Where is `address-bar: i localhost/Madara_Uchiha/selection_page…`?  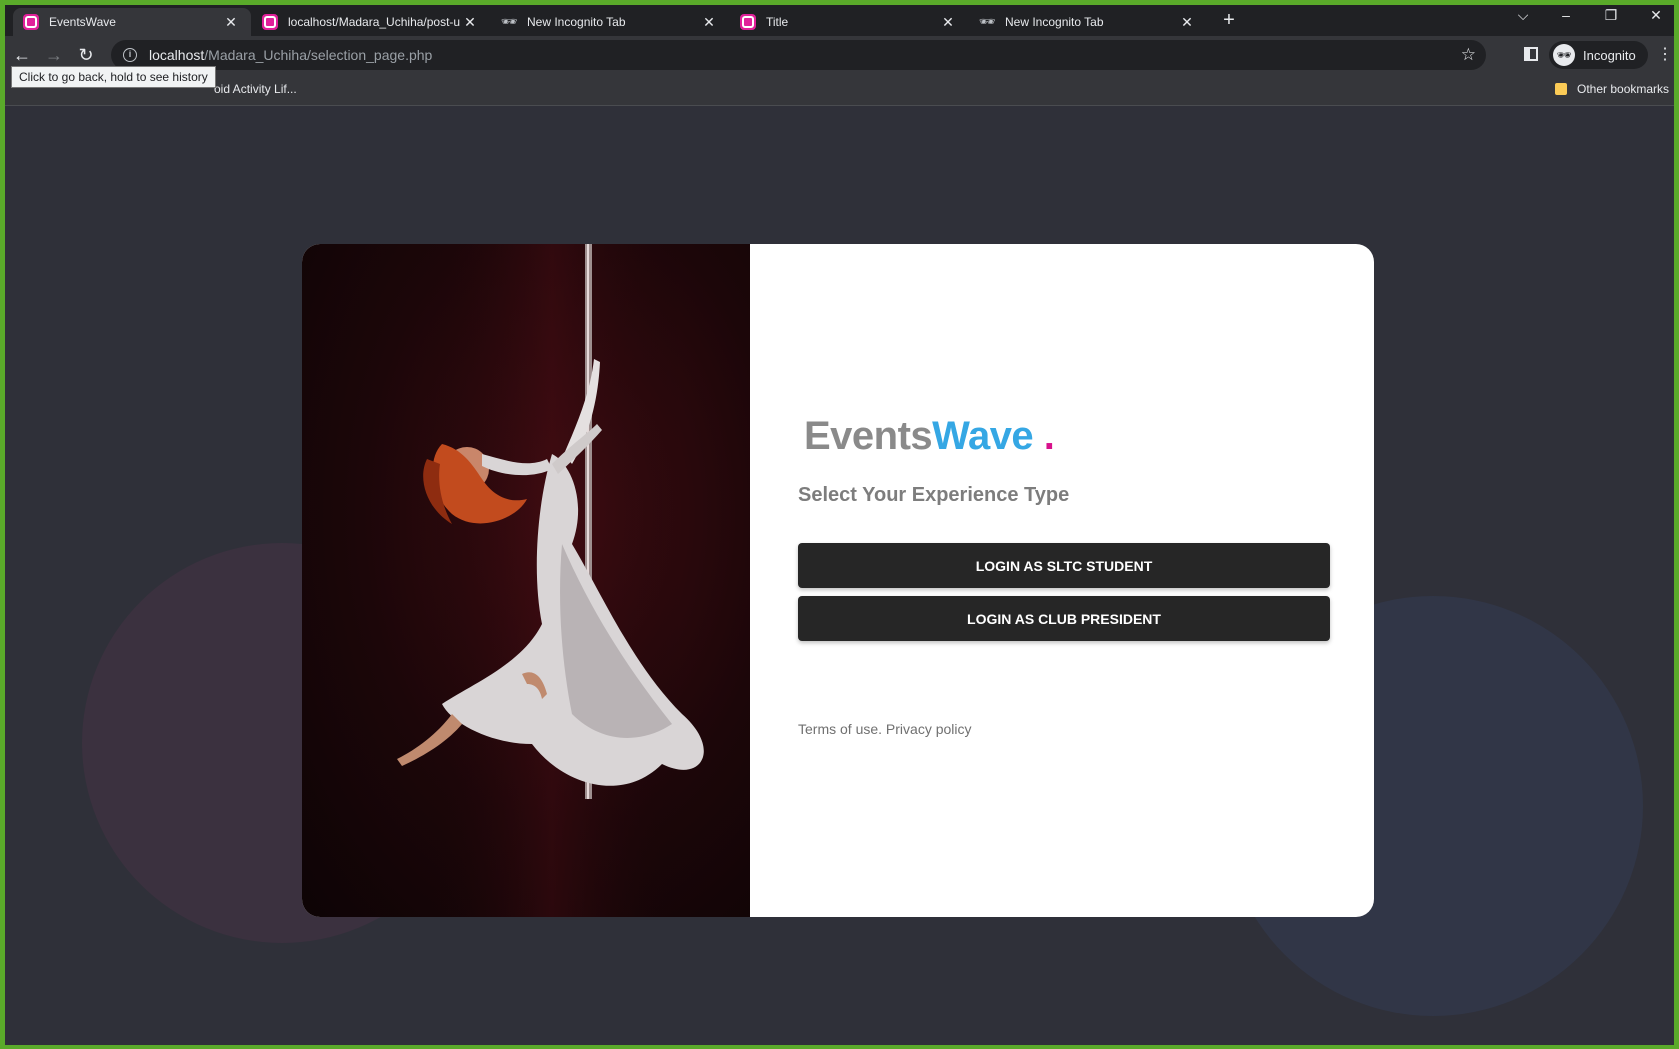 address-bar: i localhost/Madara_Uchiha/selection_page… is located at coordinates (798, 55).